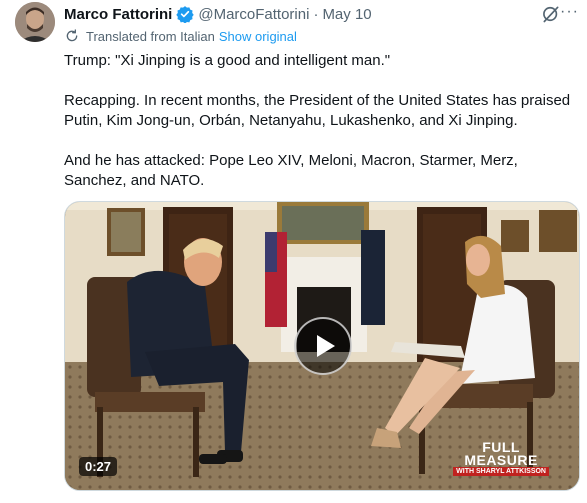  I want to click on author-handle: @MarcoFattorini, so click(253, 14).